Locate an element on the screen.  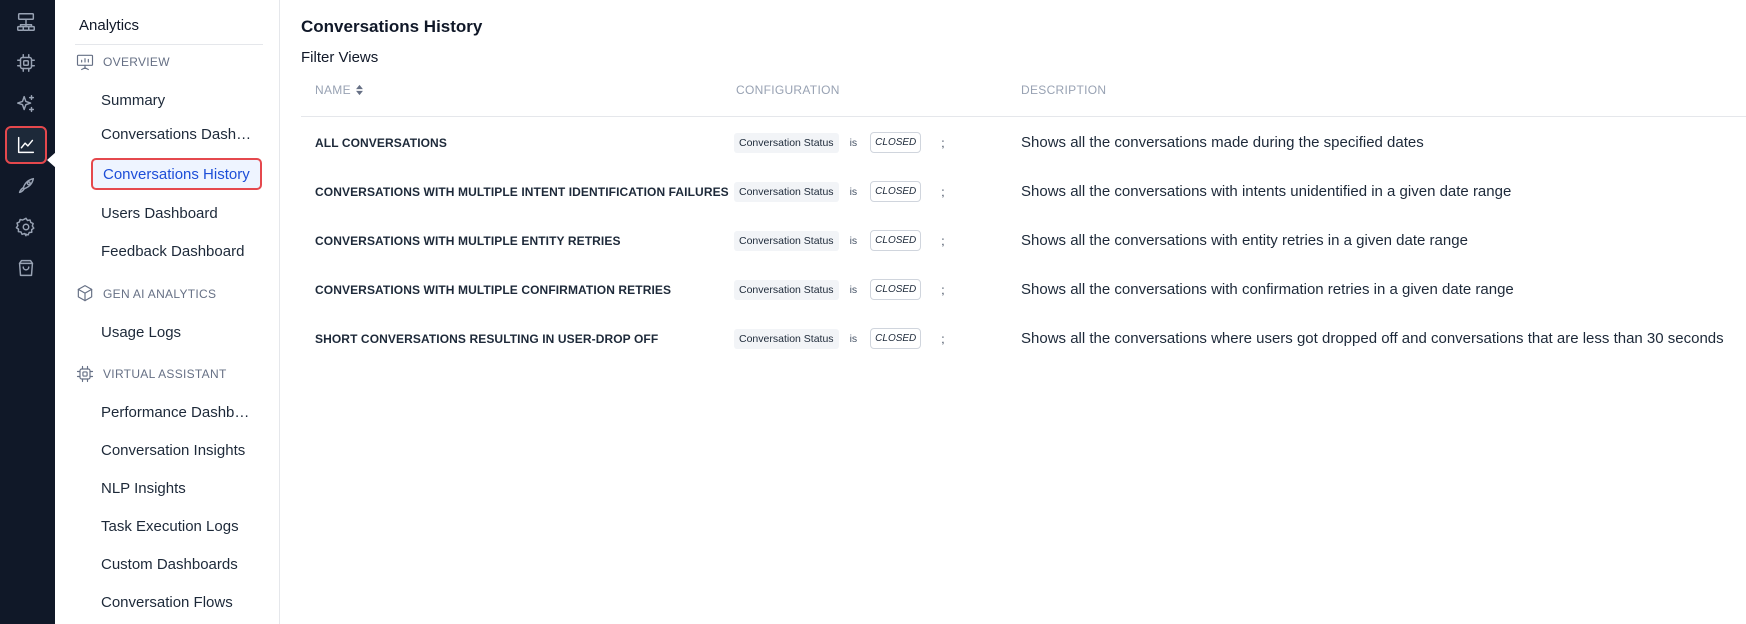
section-gen-ai-analytics: GEN AI ANALYTICS is located at coordinates (145, 294).